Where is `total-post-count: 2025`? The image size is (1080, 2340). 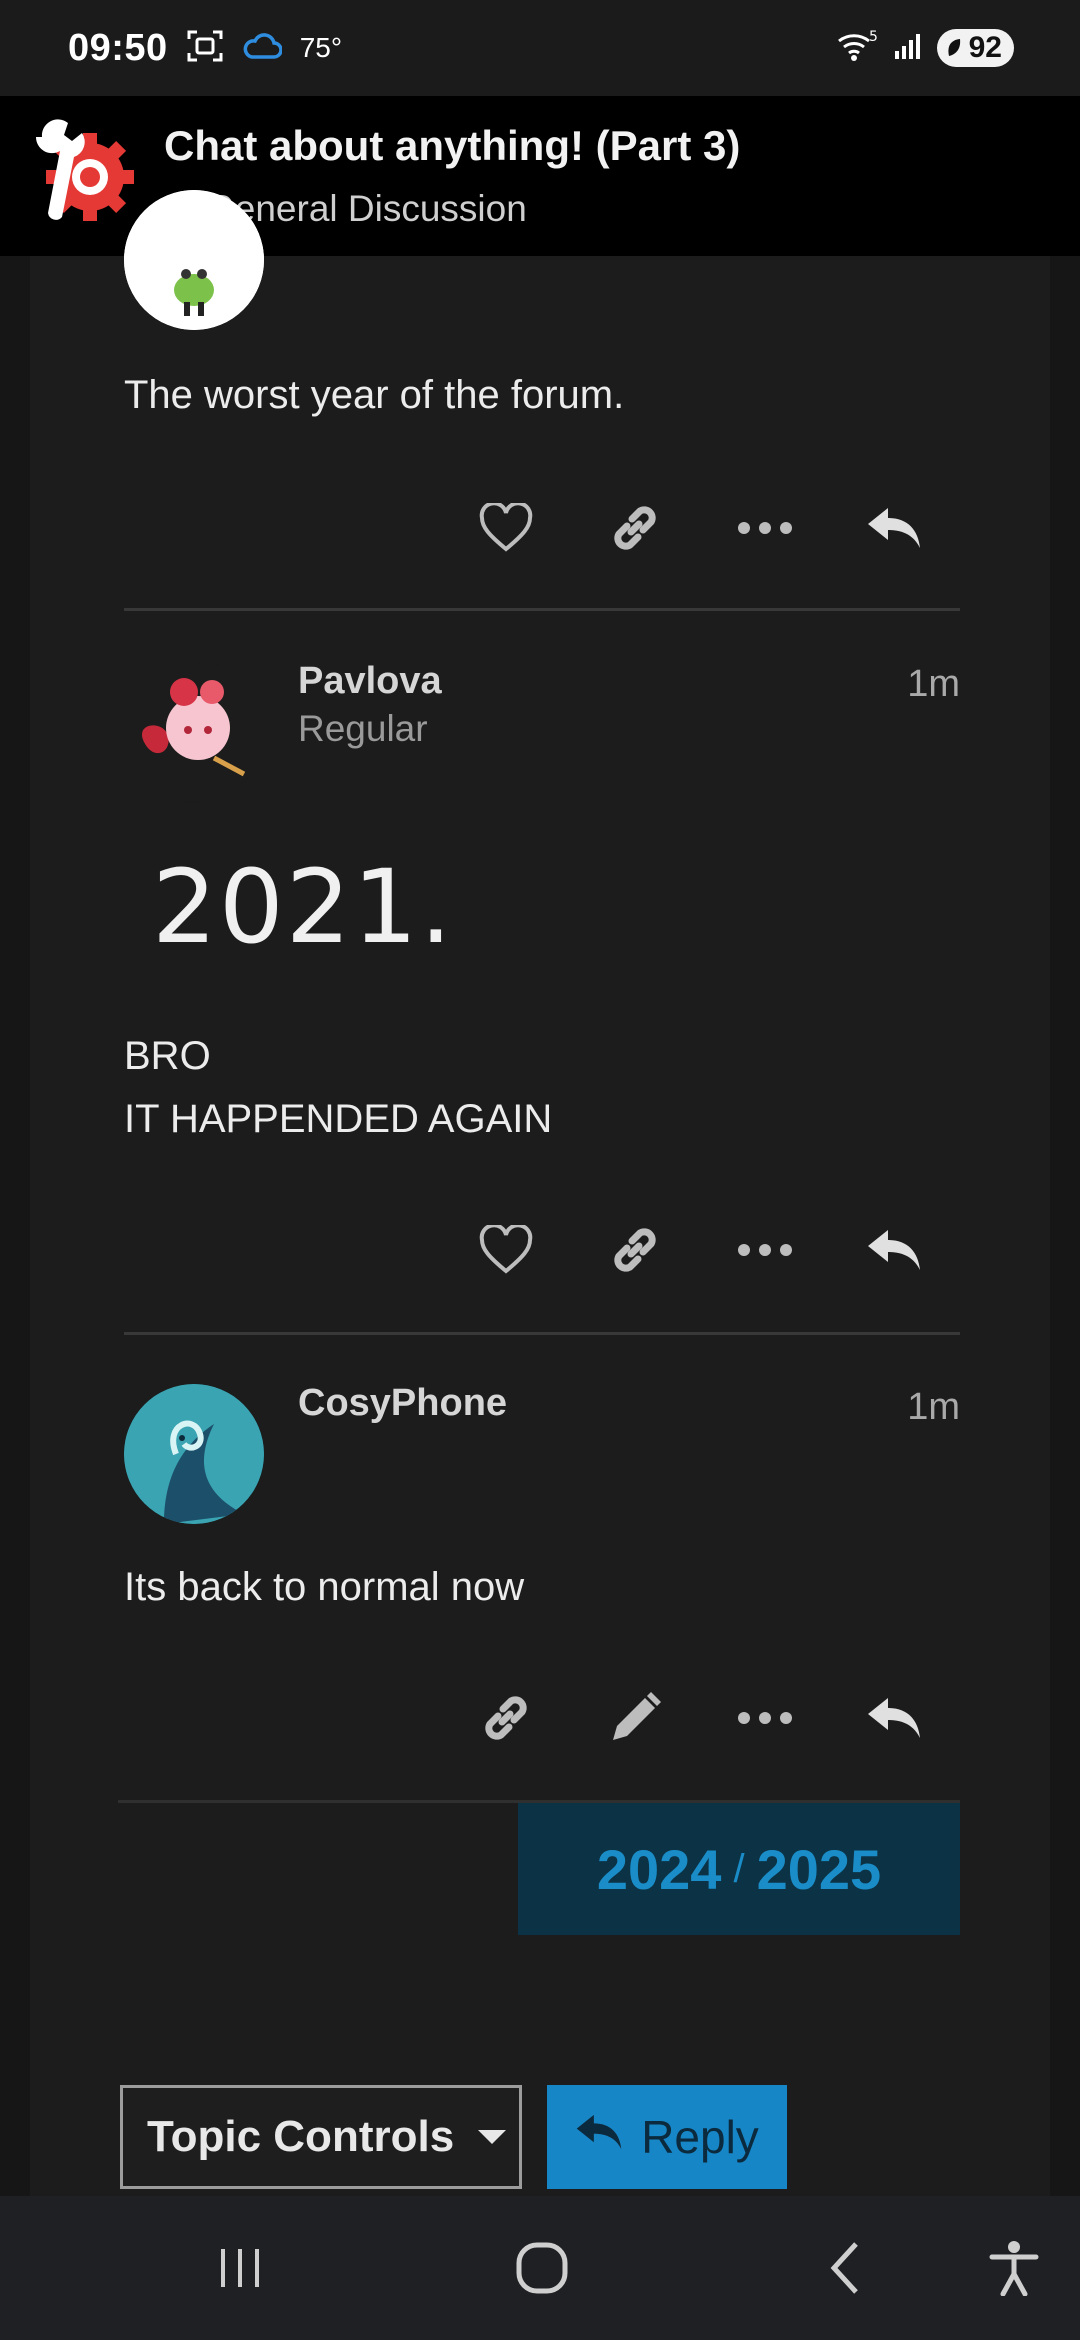
total-post-count: 2025 is located at coordinates (819, 1869).